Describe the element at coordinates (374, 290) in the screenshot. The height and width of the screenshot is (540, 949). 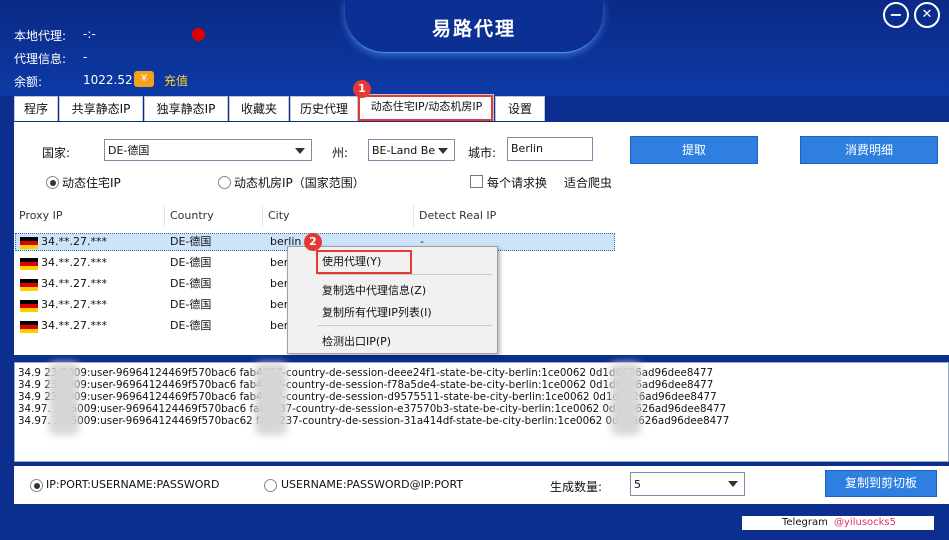
I see `menu-item-copy-selected: 复制选中代理信息(Z)` at that location.